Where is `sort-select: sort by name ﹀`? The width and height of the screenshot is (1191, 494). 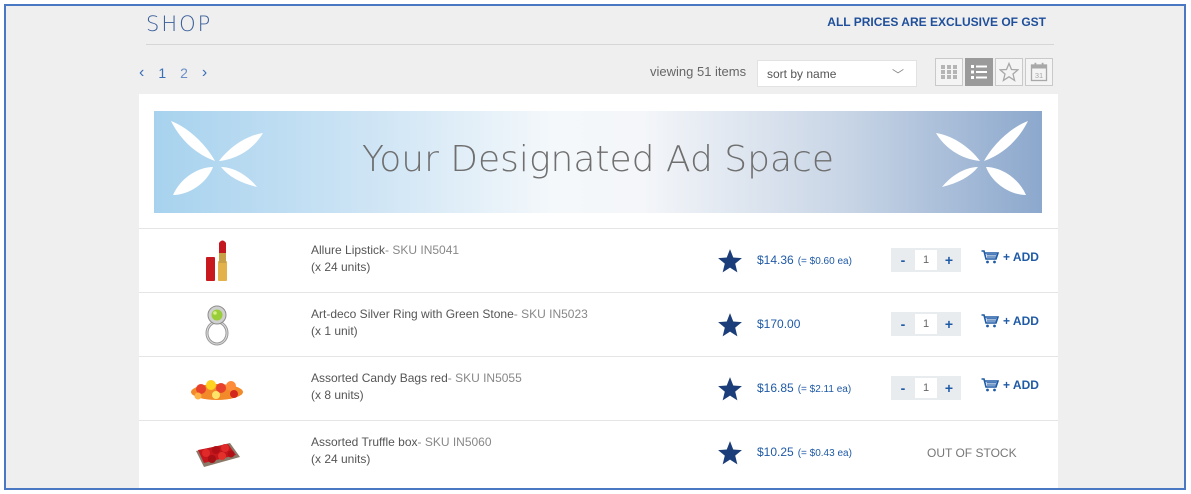 sort-select: sort by name ﹀ is located at coordinates (837, 73).